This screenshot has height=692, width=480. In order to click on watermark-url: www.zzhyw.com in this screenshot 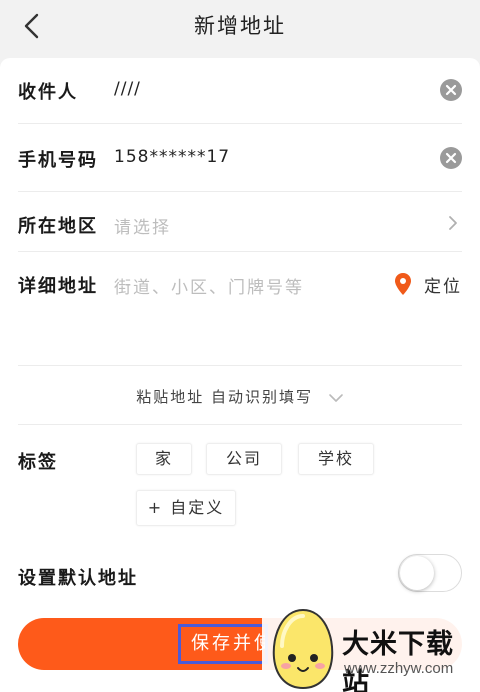, I will do `click(399, 668)`.